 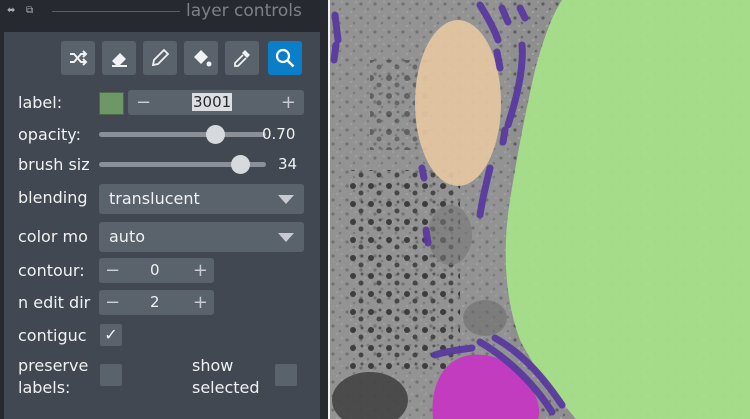 I want to click on contour-value: 0, so click(x=155, y=270).